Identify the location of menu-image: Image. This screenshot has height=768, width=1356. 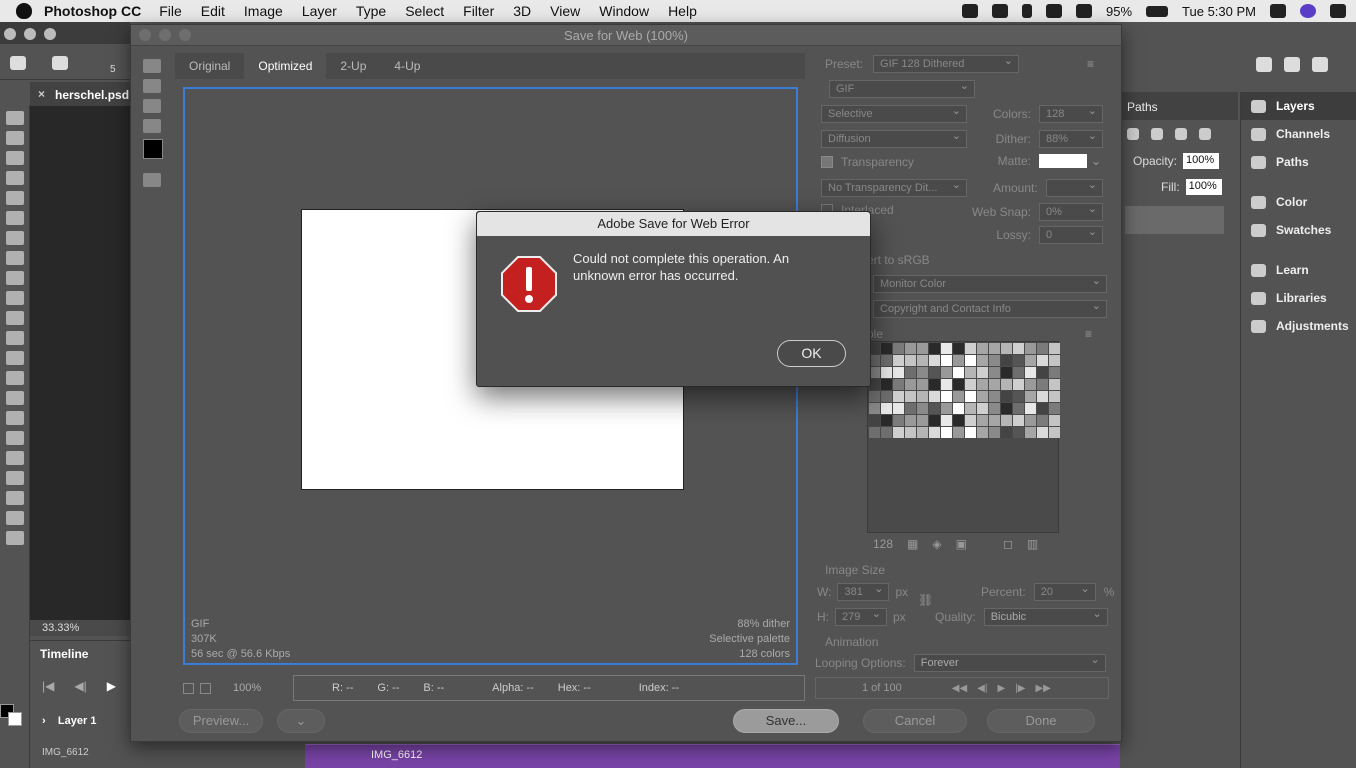
(263, 11).